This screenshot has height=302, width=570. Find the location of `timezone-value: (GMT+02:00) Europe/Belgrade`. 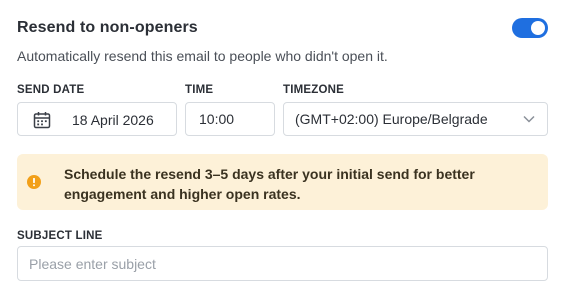

timezone-value: (GMT+02:00) Europe/Belgrade is located at coordinates (391, 119).